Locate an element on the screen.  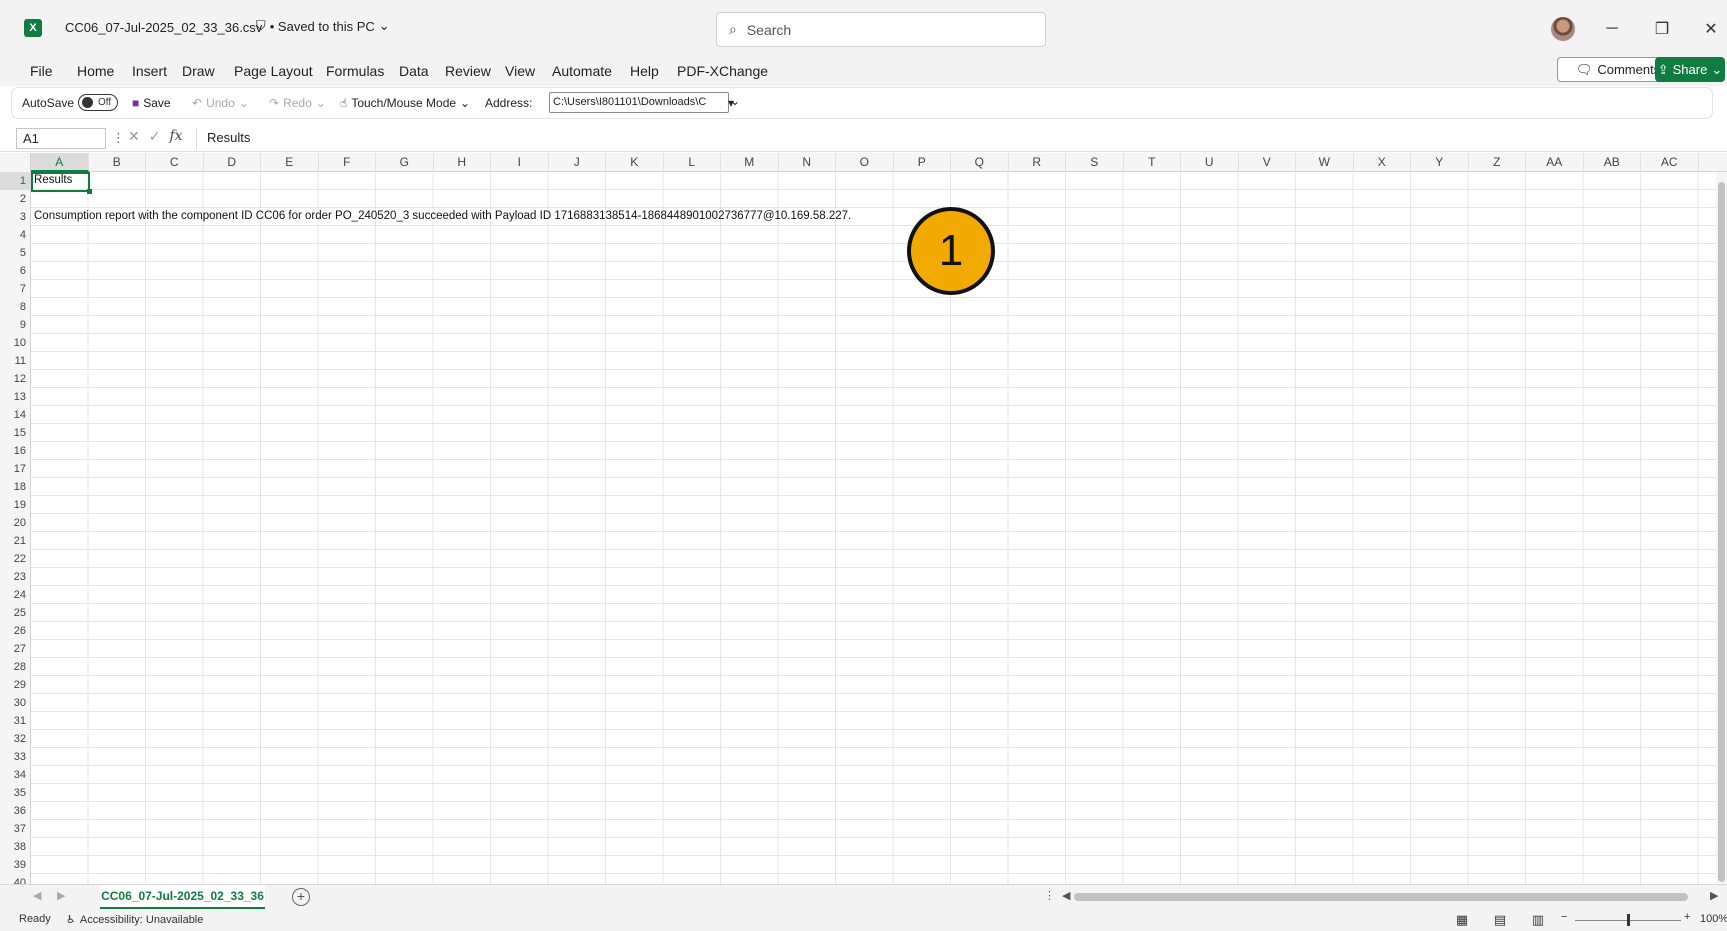
undo-button: ↶ Undo ⌄ is located at coordinates (220, 103).